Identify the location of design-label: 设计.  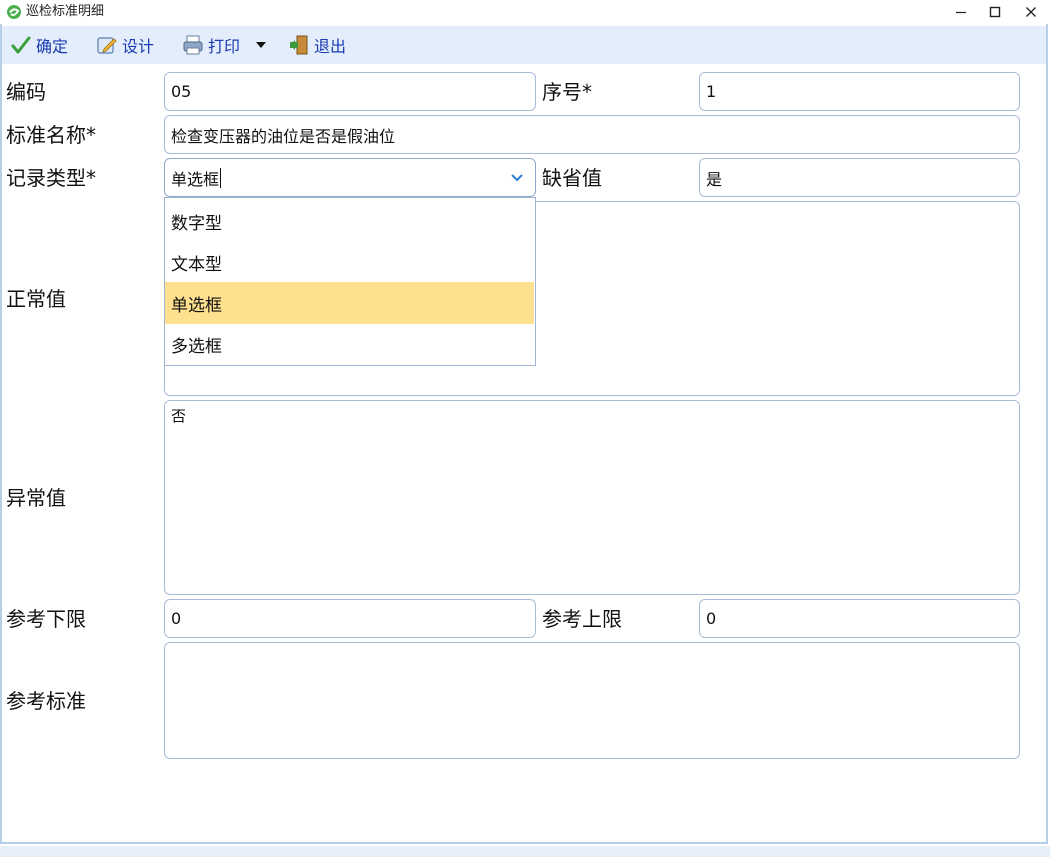
(138, 46).